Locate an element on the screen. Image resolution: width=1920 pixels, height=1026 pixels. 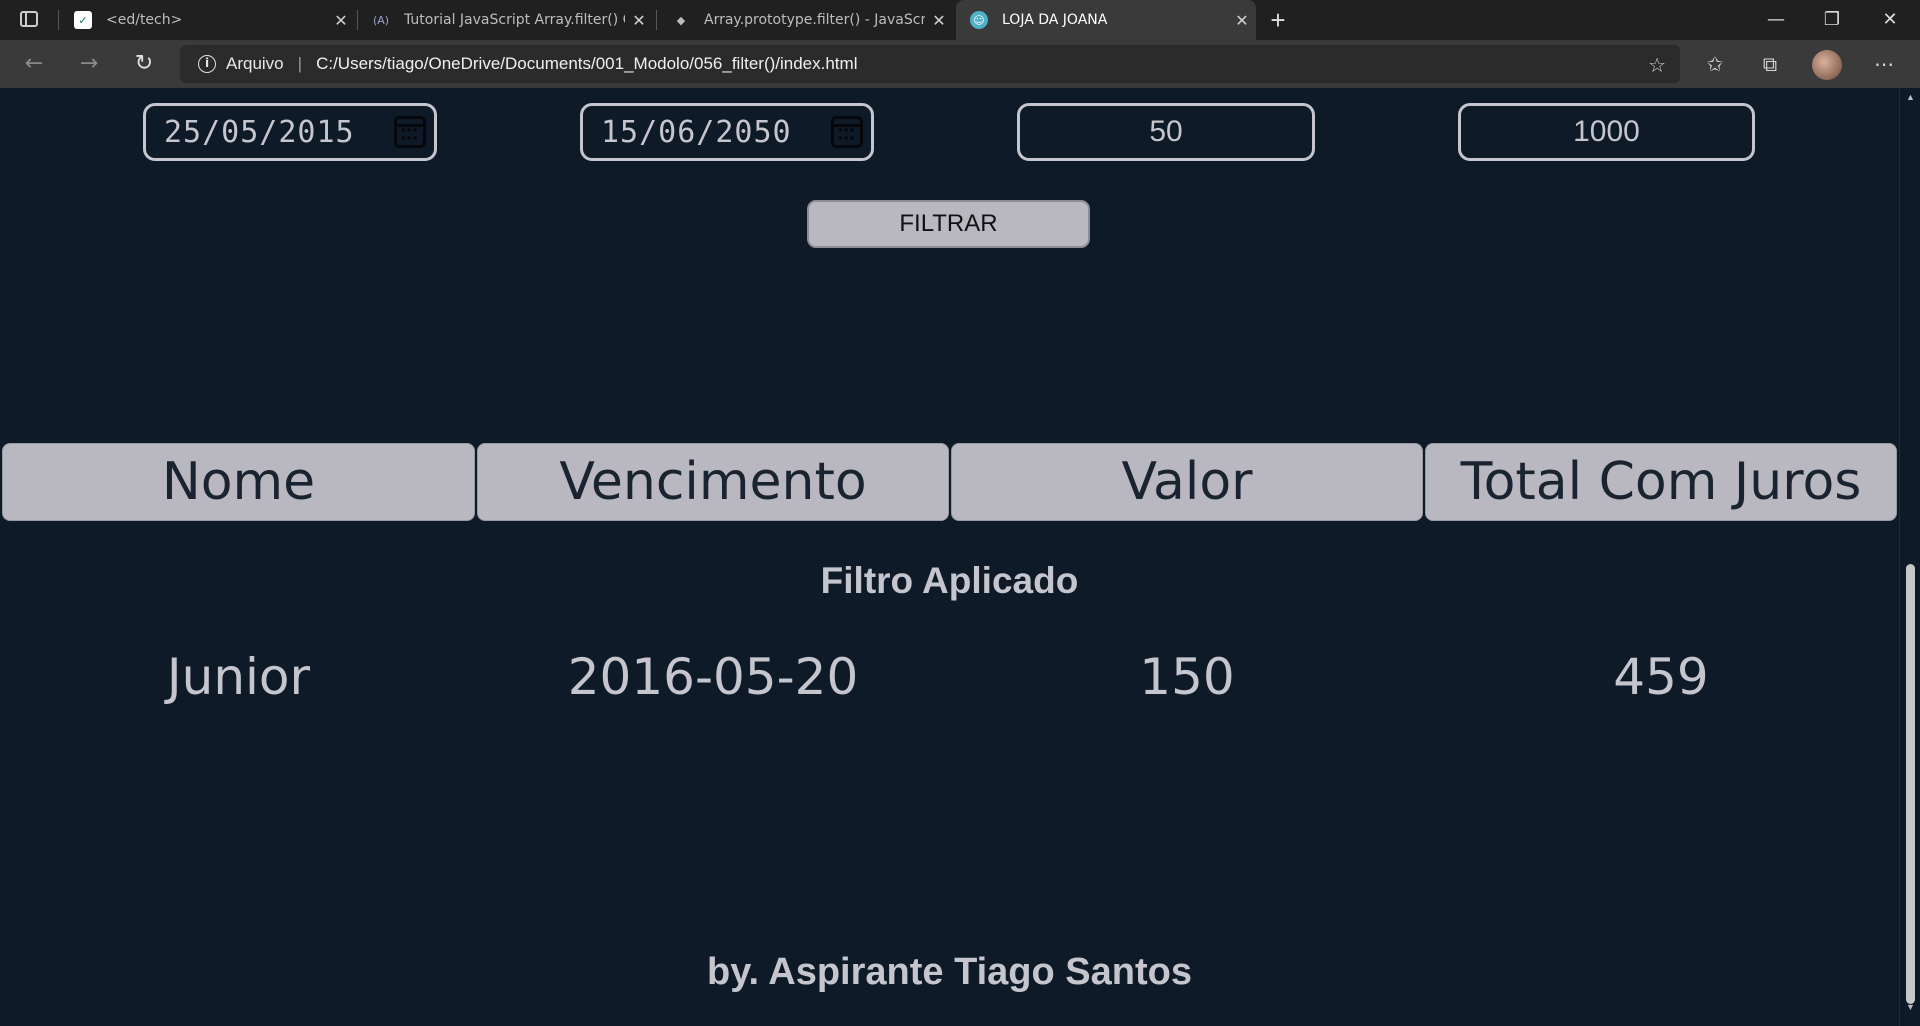
cell-valor: 150 is located at coordinates (1187, 677).